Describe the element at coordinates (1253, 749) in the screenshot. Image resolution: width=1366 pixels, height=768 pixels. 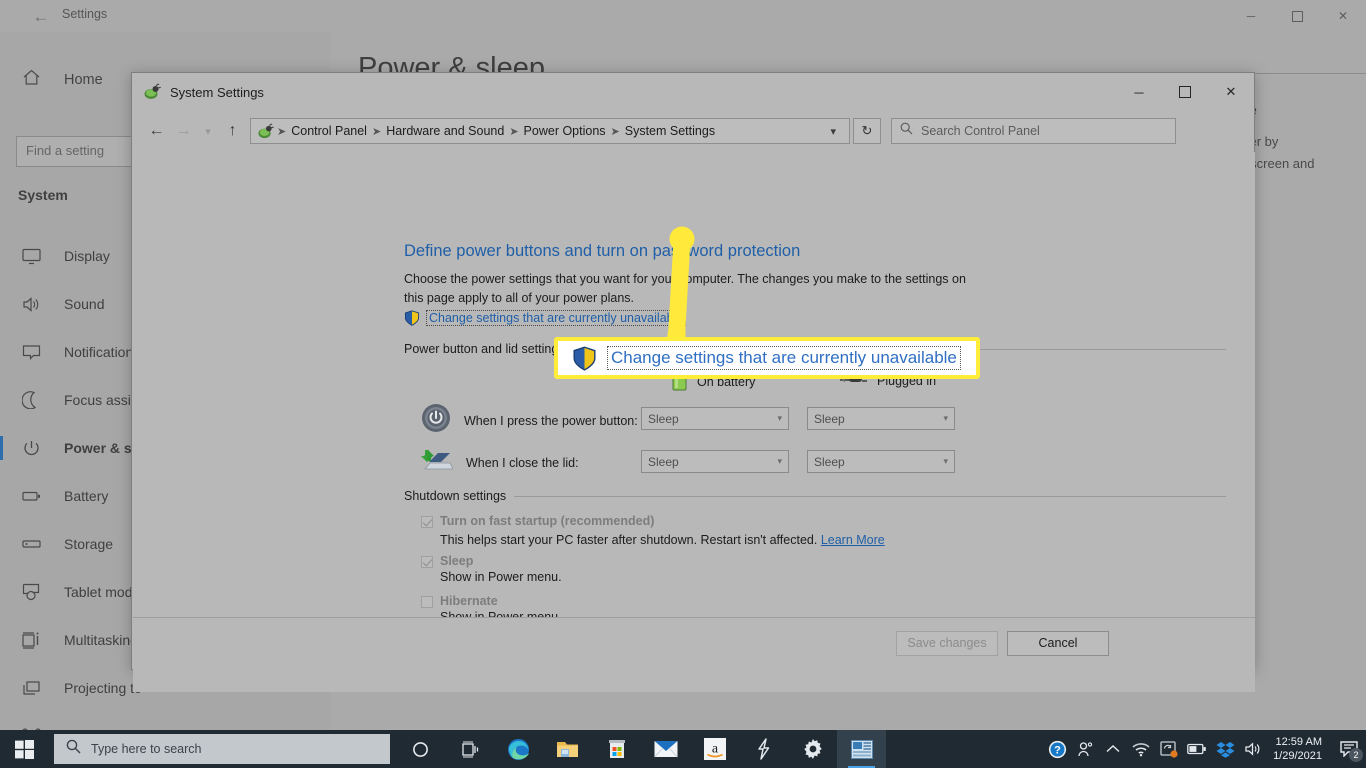
I see `volume-icon` at that location.